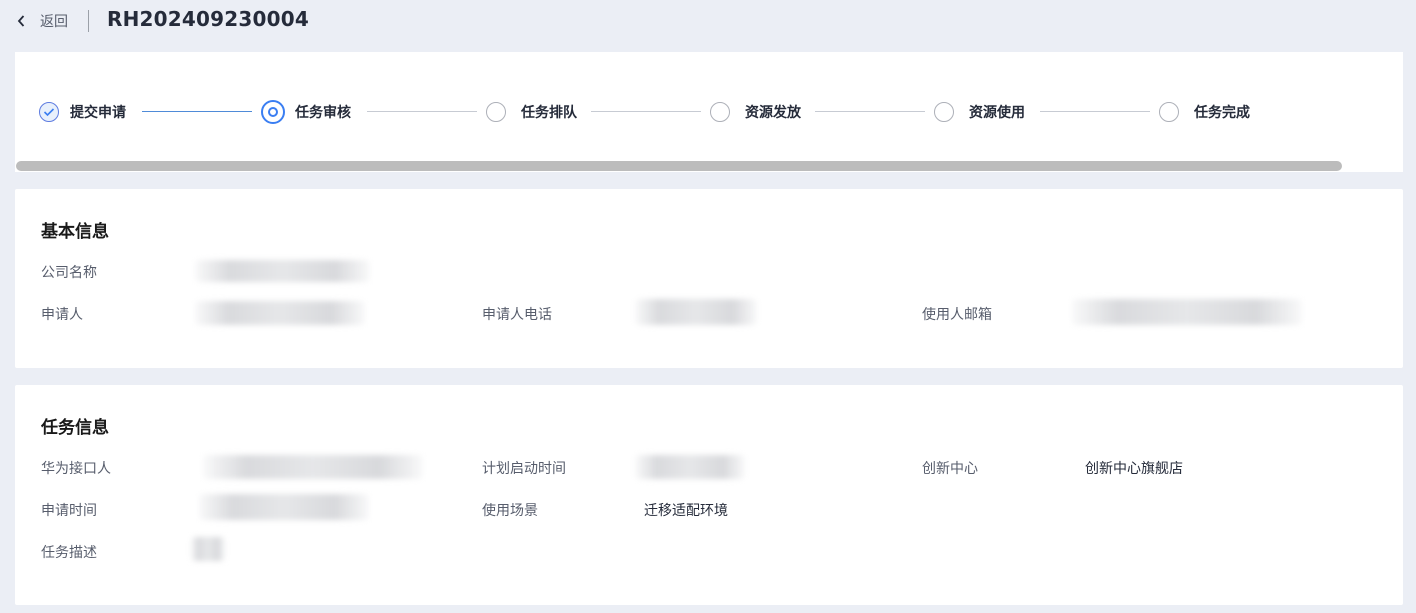  Describe the element at coordinates (280, 313) in the screenshot. I see `applicant-value-redacted` at that location.